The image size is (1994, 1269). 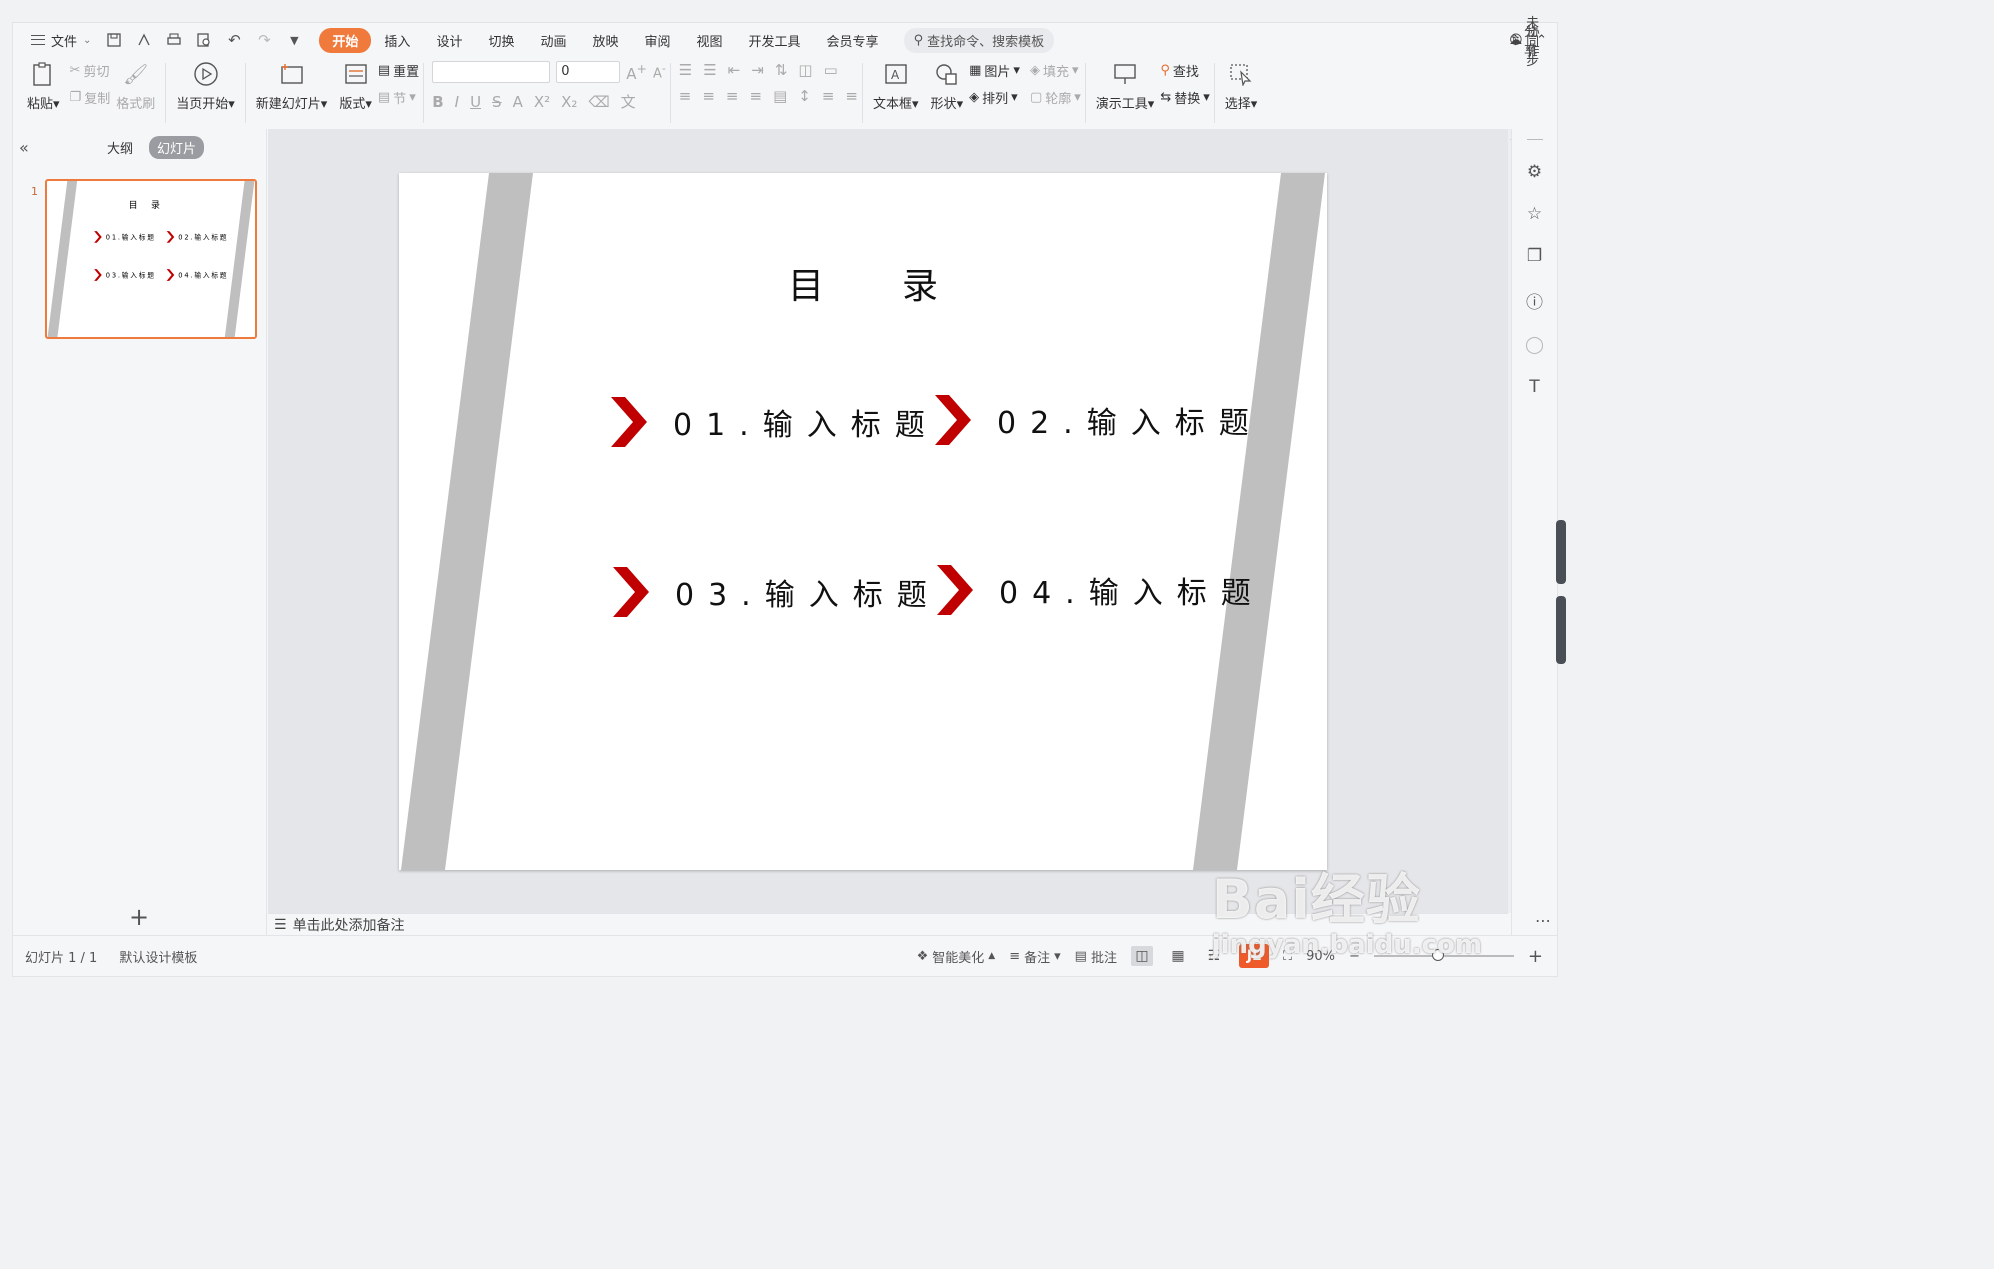 What do you see at coordinates (1528, 40) in the screenshot?
I see `share-button: ⇧ 分享` at bounding box center [1528, 40].